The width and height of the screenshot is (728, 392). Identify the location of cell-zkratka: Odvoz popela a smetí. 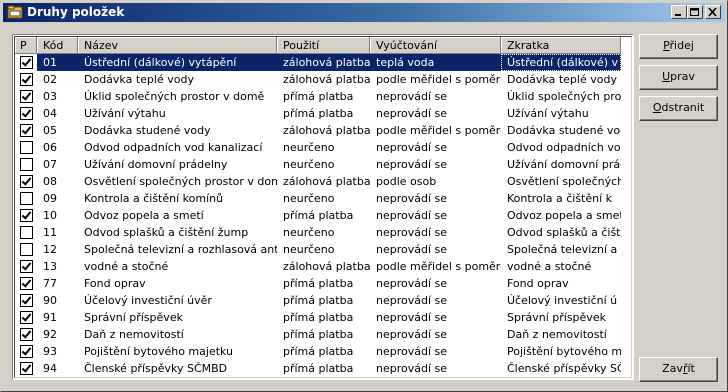
(564, 215).